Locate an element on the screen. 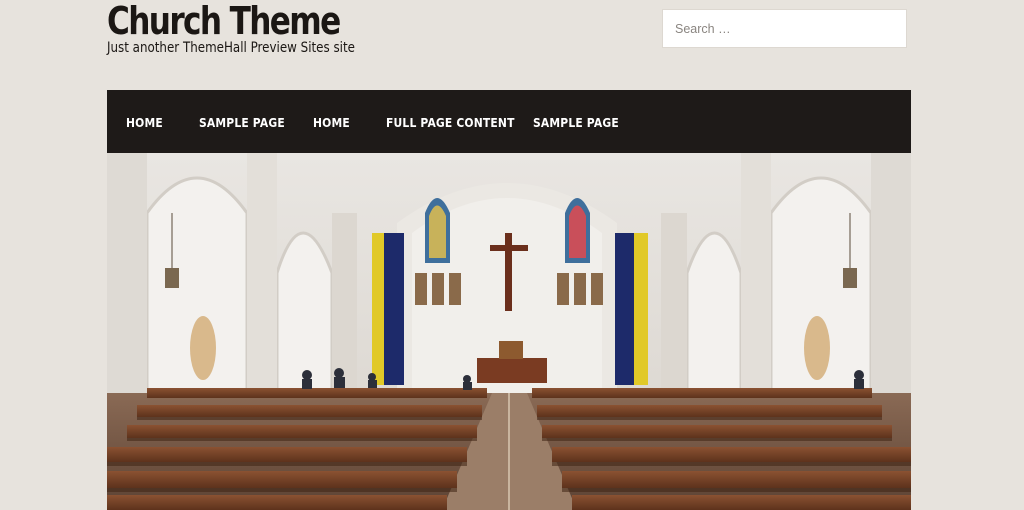  search-input is located at coordinates (790, 28).